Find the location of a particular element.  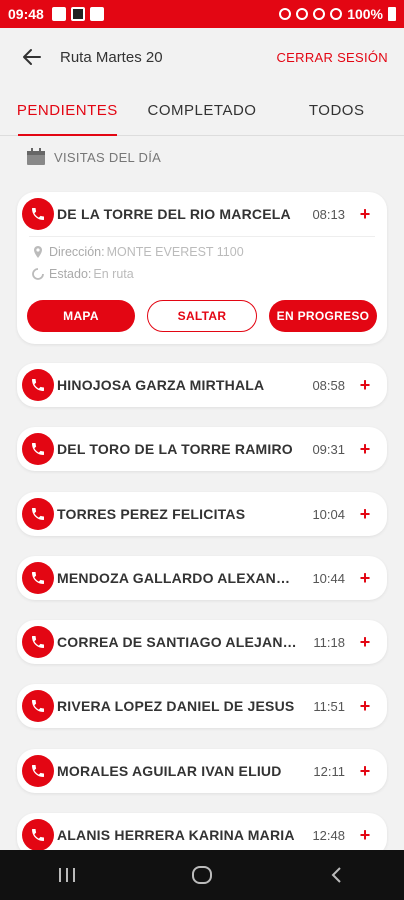

address-line: Dirección: MONTE EVEREST 1100 is located at coordinates (202, 252).